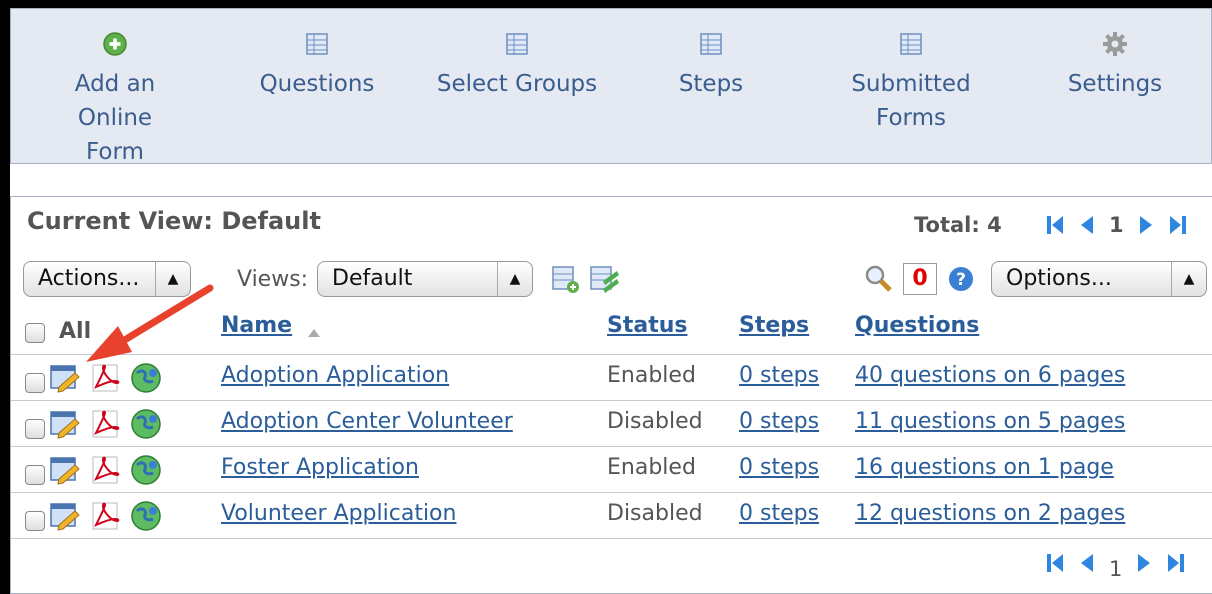  I want to click on name-column-header: Name, so click(256, 325).